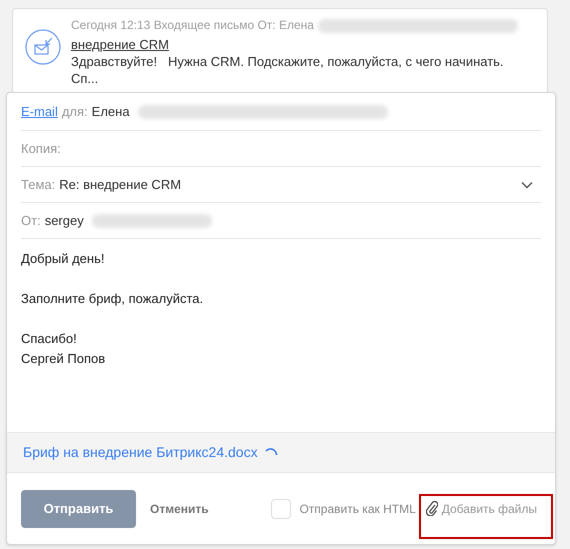 Image resolution: width=570 pixels, height=549 pixels. I want to click on email-link: E-mail, so click(39, 112).